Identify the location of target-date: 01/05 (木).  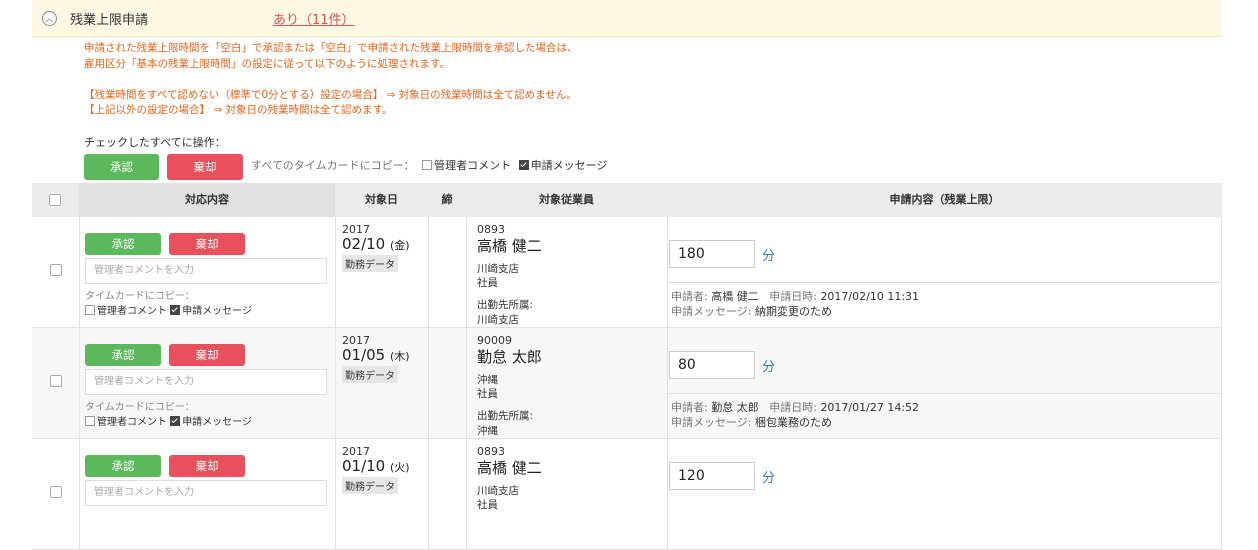
(376, 355).